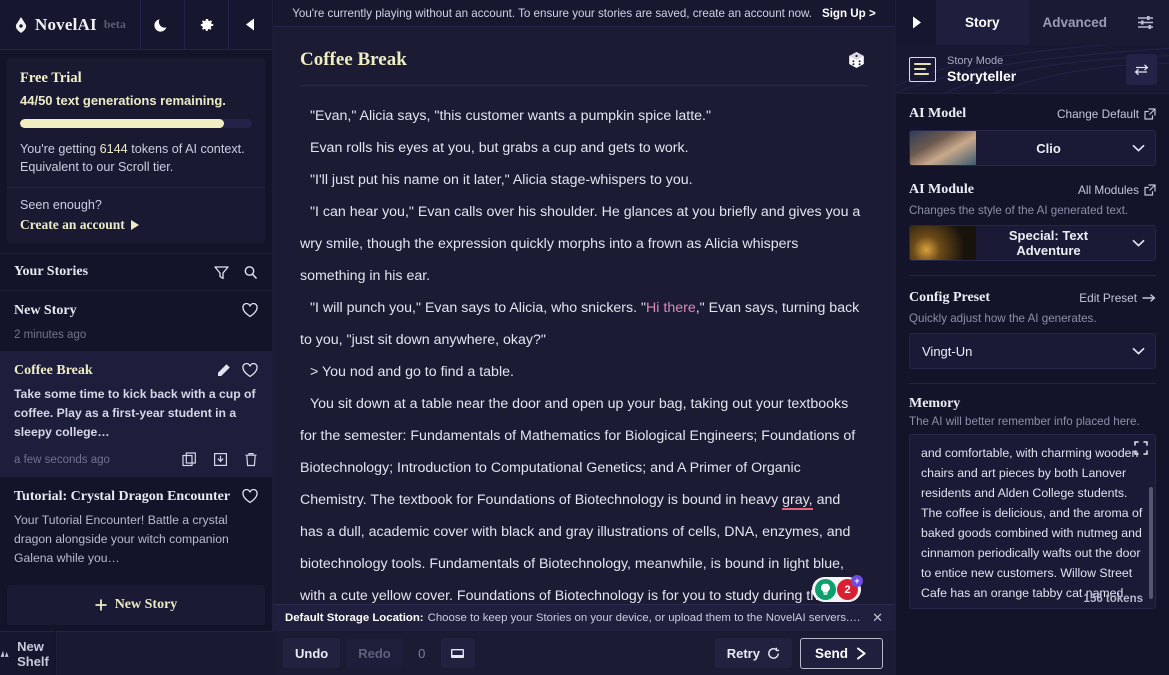 The width and height of the screenshot is (1169, 675). Describe the element at coordinates (136, 335) in the screenshot. I see `story-footer: 2 minutes ago` at that location.